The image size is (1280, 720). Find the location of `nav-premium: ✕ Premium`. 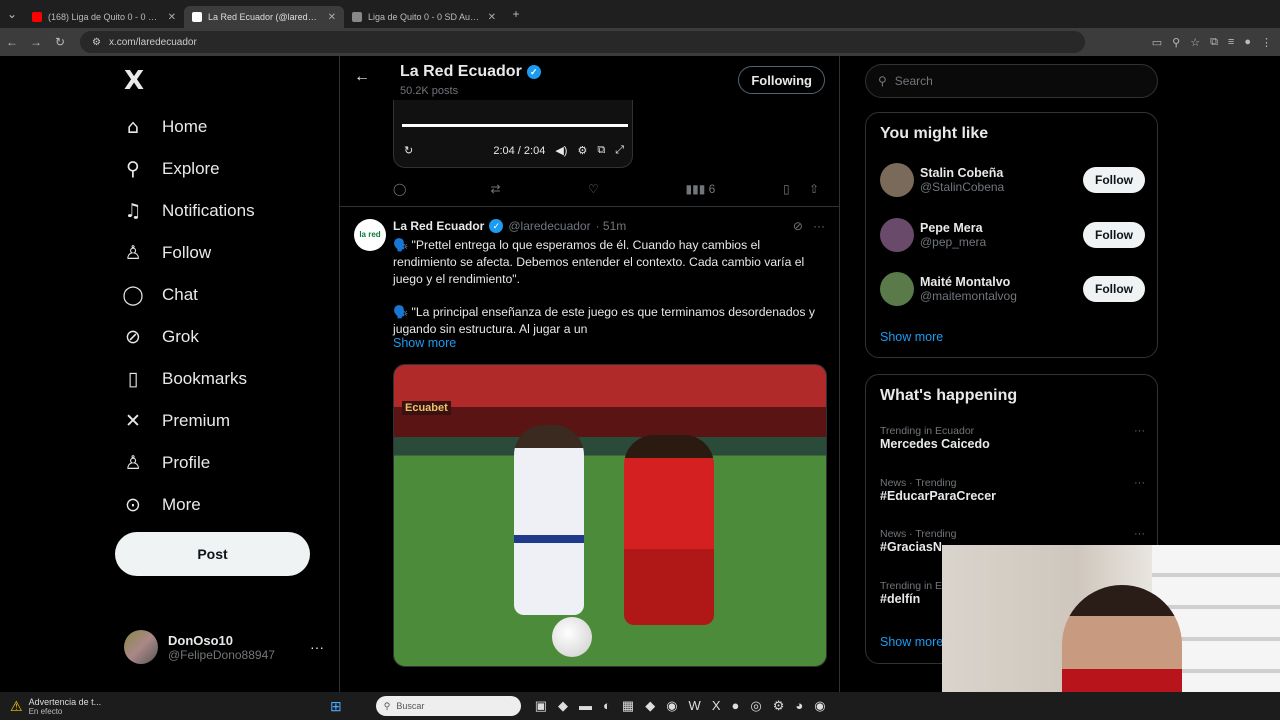

nav-premium: ✕ Premium is located at coordinates (187, 421).